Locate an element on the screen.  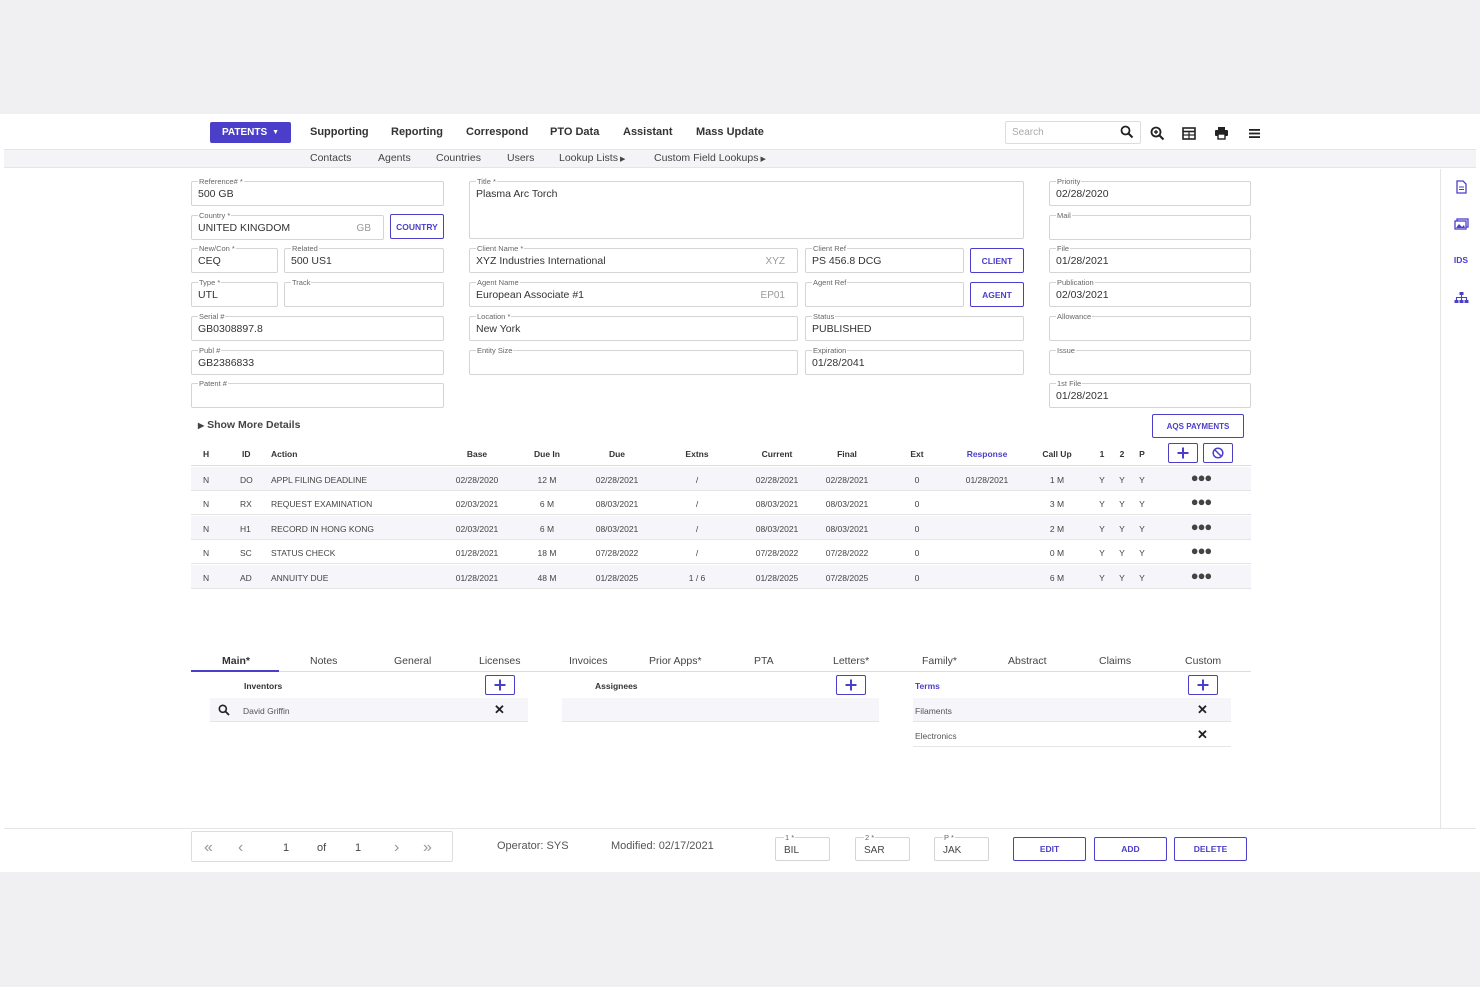
inventor-row: David Griffin ✕ is located at coordinates (369, 710).